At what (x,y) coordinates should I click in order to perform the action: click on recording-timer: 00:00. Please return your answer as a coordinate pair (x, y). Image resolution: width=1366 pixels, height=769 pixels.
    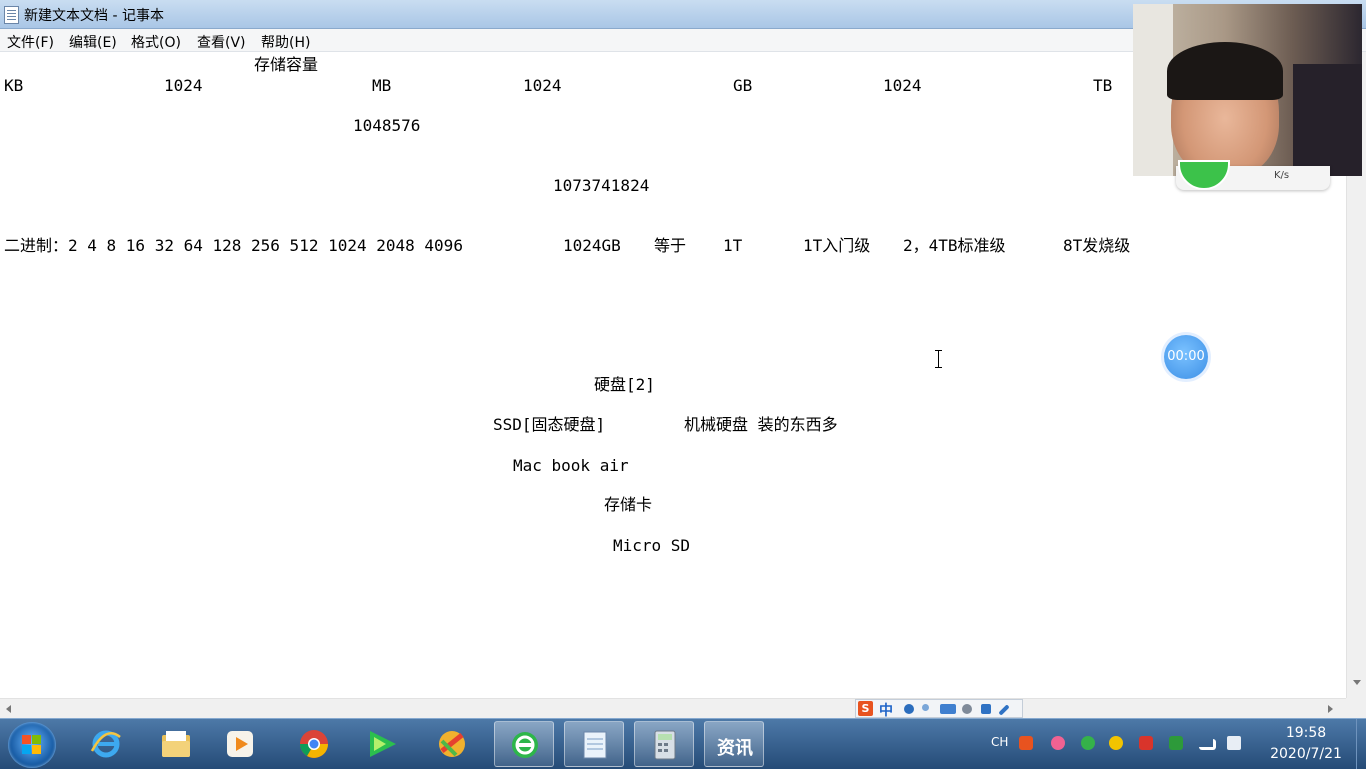
    Looking at the image, I should click on (1186, 357).